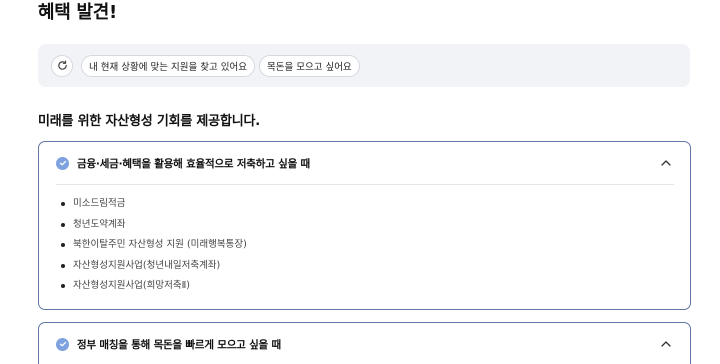  I want to click on filter-chip-save-money: 목돈을 모으고 싶어요, so click(309, 65).